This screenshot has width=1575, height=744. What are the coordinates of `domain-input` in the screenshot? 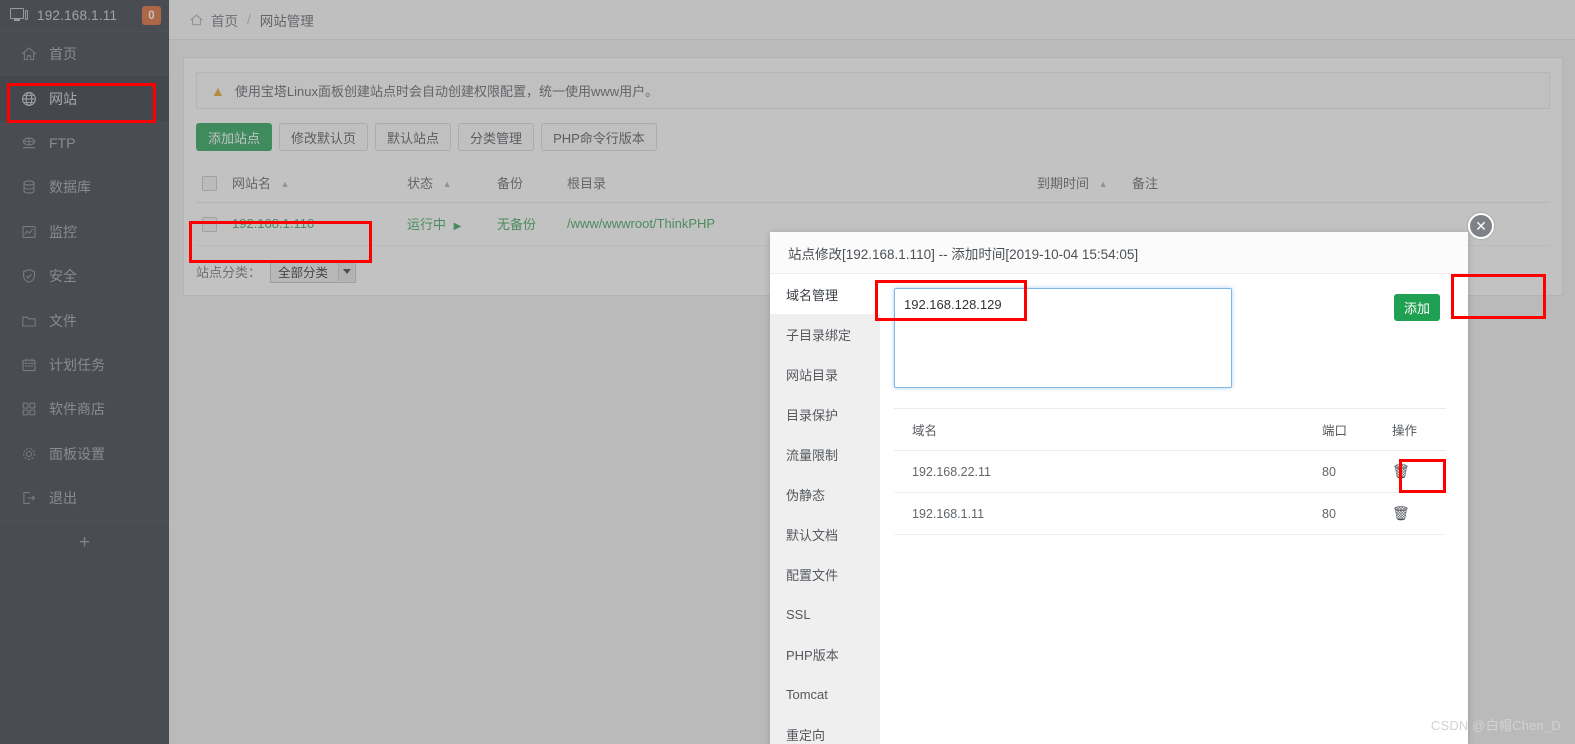 It's located at (1063, 338).